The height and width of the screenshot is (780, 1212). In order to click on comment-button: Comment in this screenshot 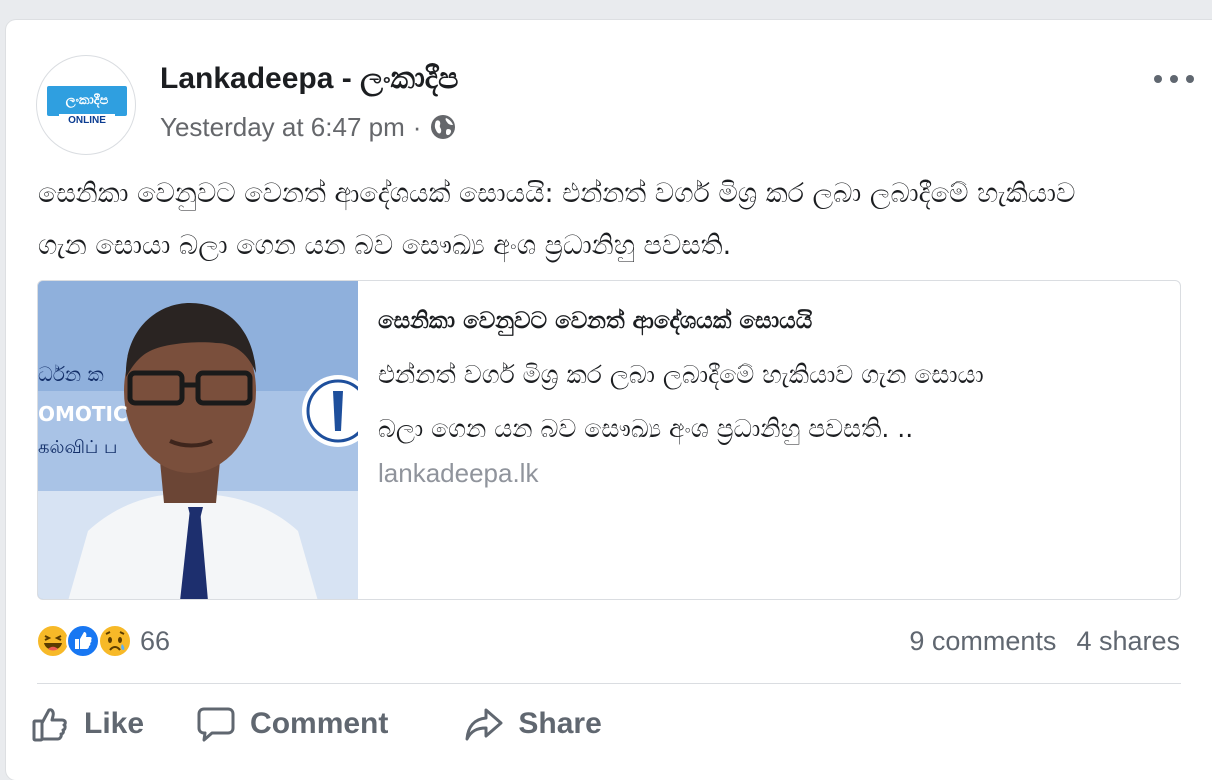, I will do `click(292, 724)`.